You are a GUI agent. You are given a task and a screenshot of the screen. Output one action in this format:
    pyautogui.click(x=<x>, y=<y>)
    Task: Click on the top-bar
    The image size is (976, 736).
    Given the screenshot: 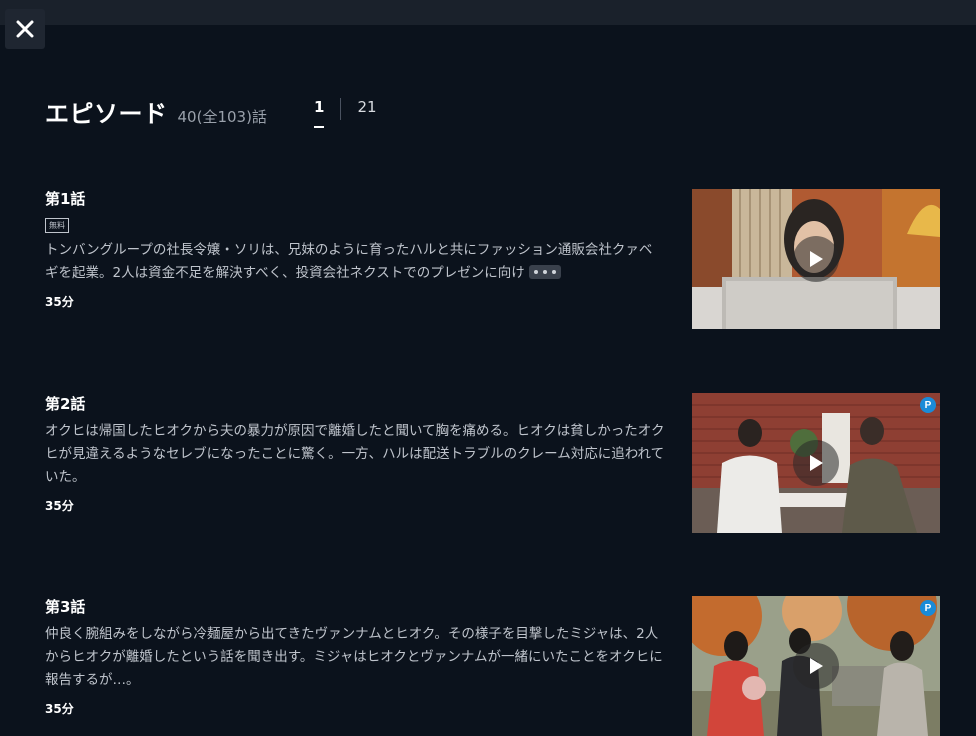 What is the action you would take?
    pyautogui.click(x=488, y=12)
    